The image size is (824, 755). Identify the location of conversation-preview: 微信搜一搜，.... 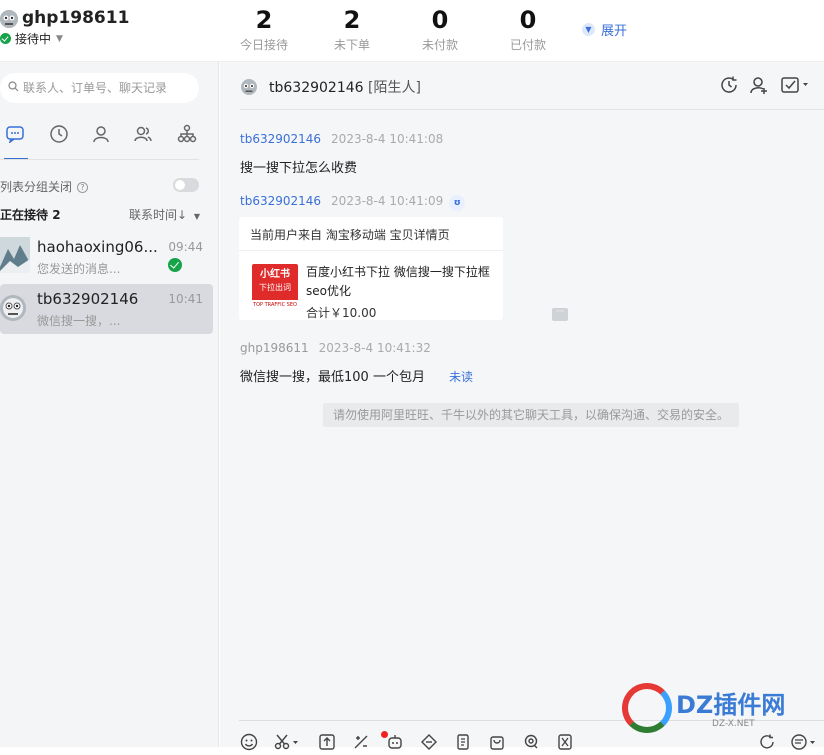
(79, 321).